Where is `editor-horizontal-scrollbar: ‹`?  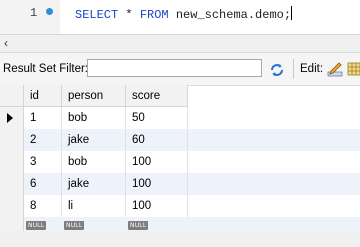
editor-horizontal-scrollbar: ‹ is located at coordinates (180, 43).